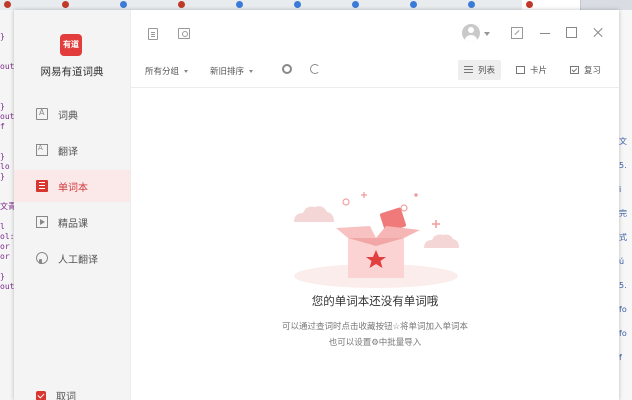 The width and height of the screenshot is (632, 400). What do you see at coordinates (623, 141) in the screenshot?
I see `bg-glyph: 文` at bounding box center [623, 141].